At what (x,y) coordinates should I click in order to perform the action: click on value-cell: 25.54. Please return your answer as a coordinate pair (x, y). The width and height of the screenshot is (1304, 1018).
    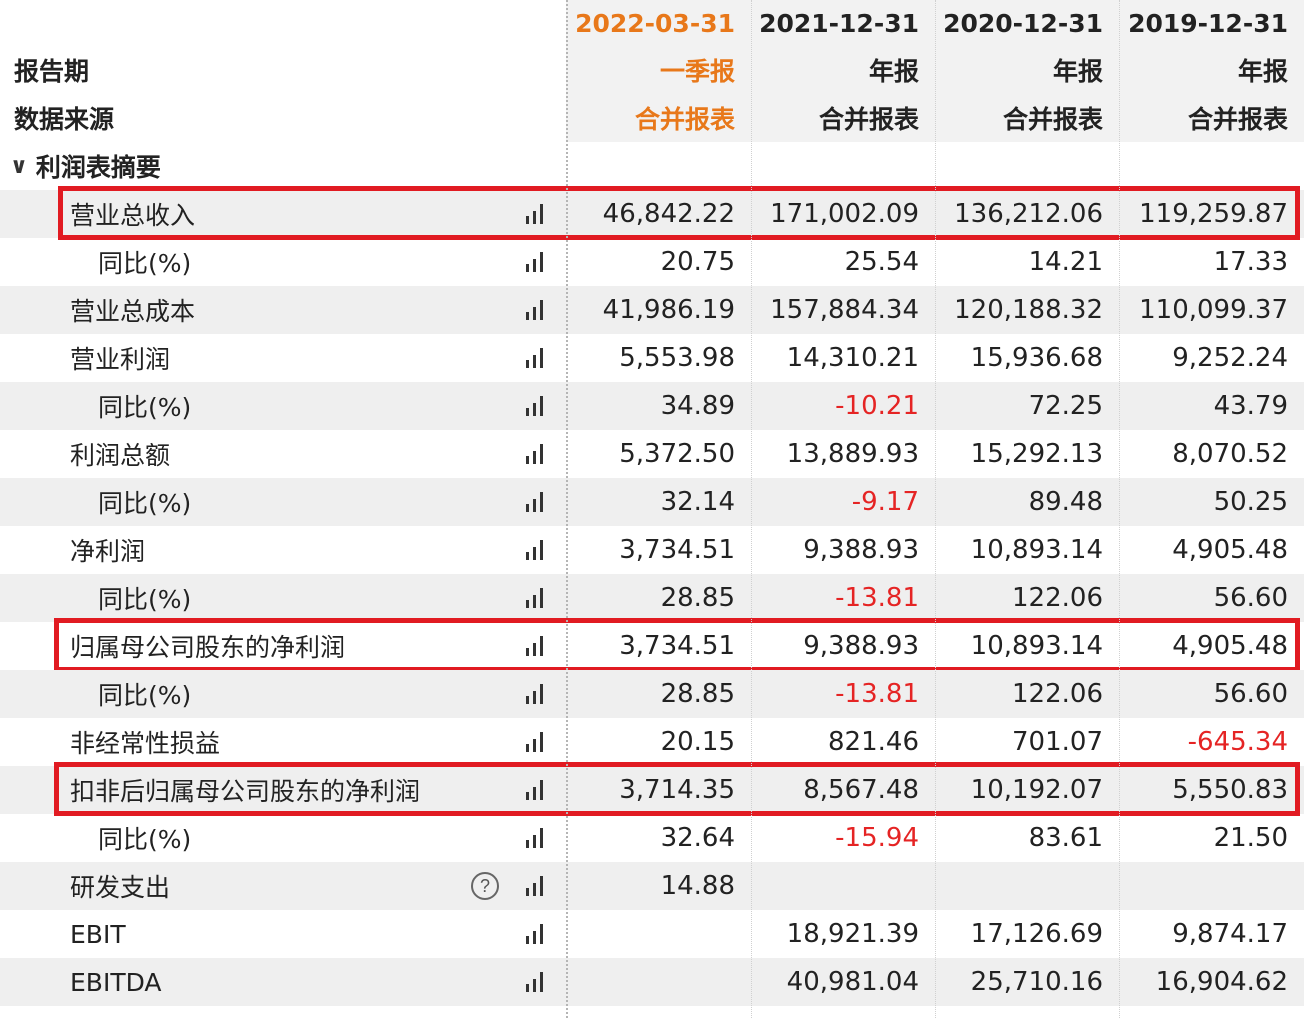
    Looking at the image, I should click on (881, 262).